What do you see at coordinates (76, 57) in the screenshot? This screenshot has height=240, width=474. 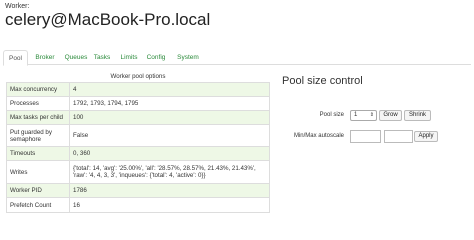 I see `tab-queues: Queues` at bounding box center [76, 57].